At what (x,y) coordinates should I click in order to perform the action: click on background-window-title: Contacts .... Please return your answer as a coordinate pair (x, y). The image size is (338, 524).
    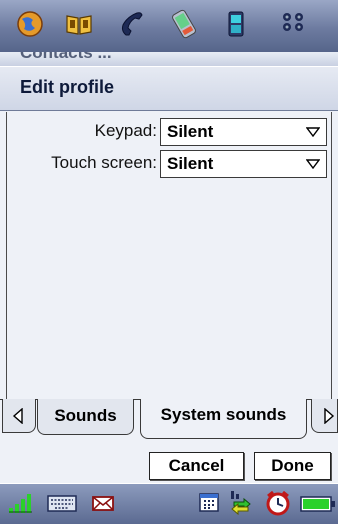
    Looking at the image, I should click on (169, 59).